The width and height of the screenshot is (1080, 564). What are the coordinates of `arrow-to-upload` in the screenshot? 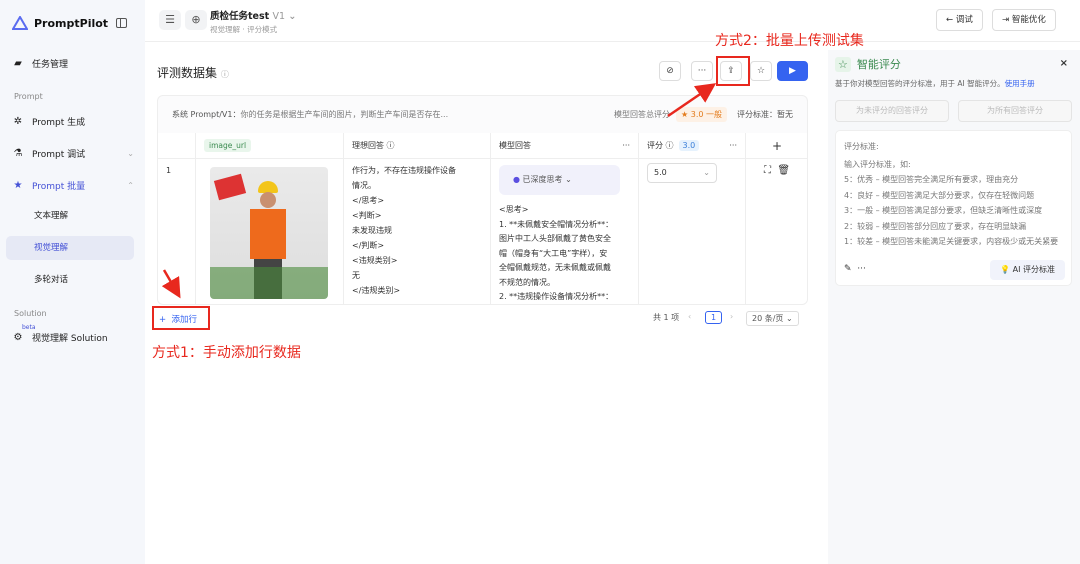 It's located at (692, 100).